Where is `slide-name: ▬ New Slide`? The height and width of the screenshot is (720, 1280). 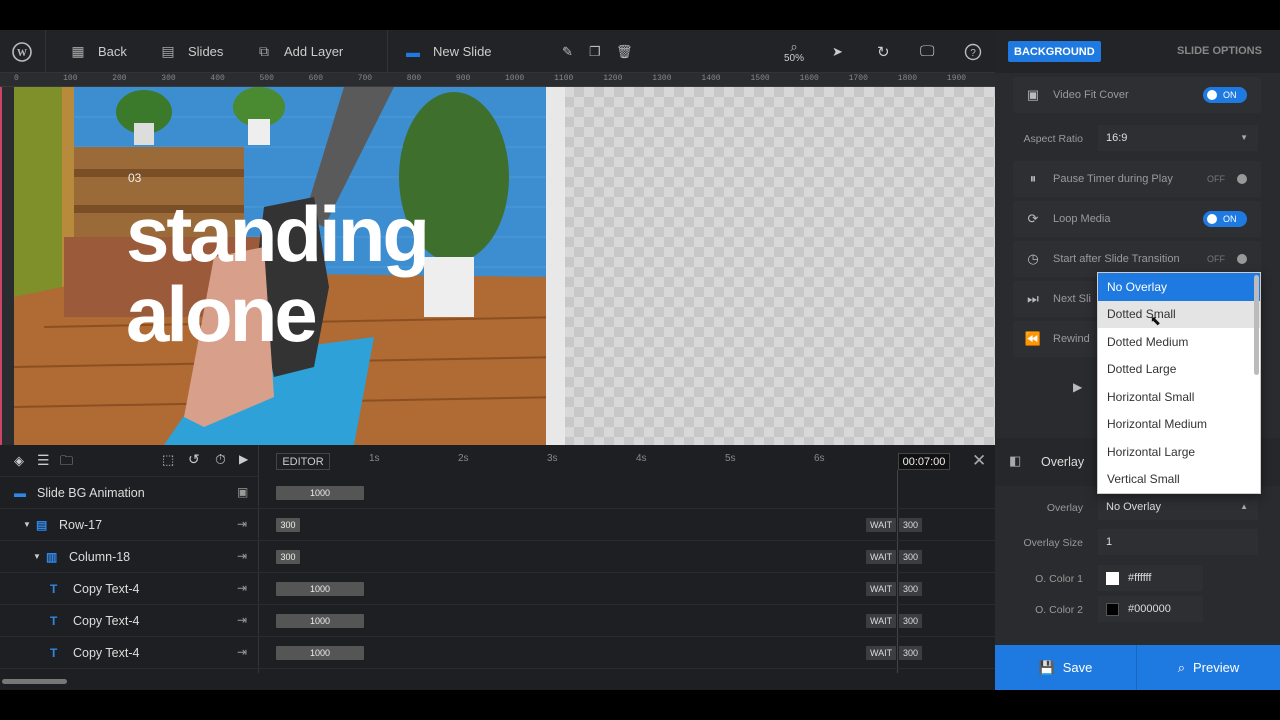
slide-name: ▬ New Slide is located at coordinates (448, 51).